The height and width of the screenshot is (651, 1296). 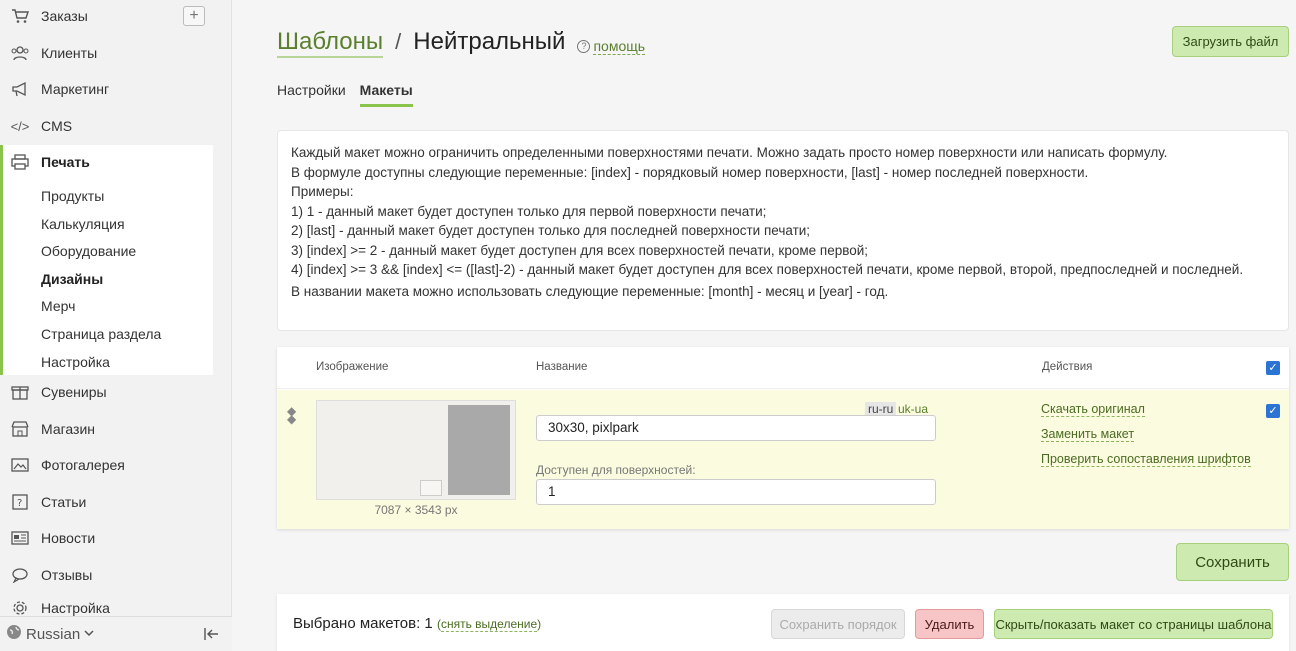 What do you see at coordinates (330, 43) in the screenshot?
I see `breadcrumb: Шаблоны` at bounding box center [330, 43].